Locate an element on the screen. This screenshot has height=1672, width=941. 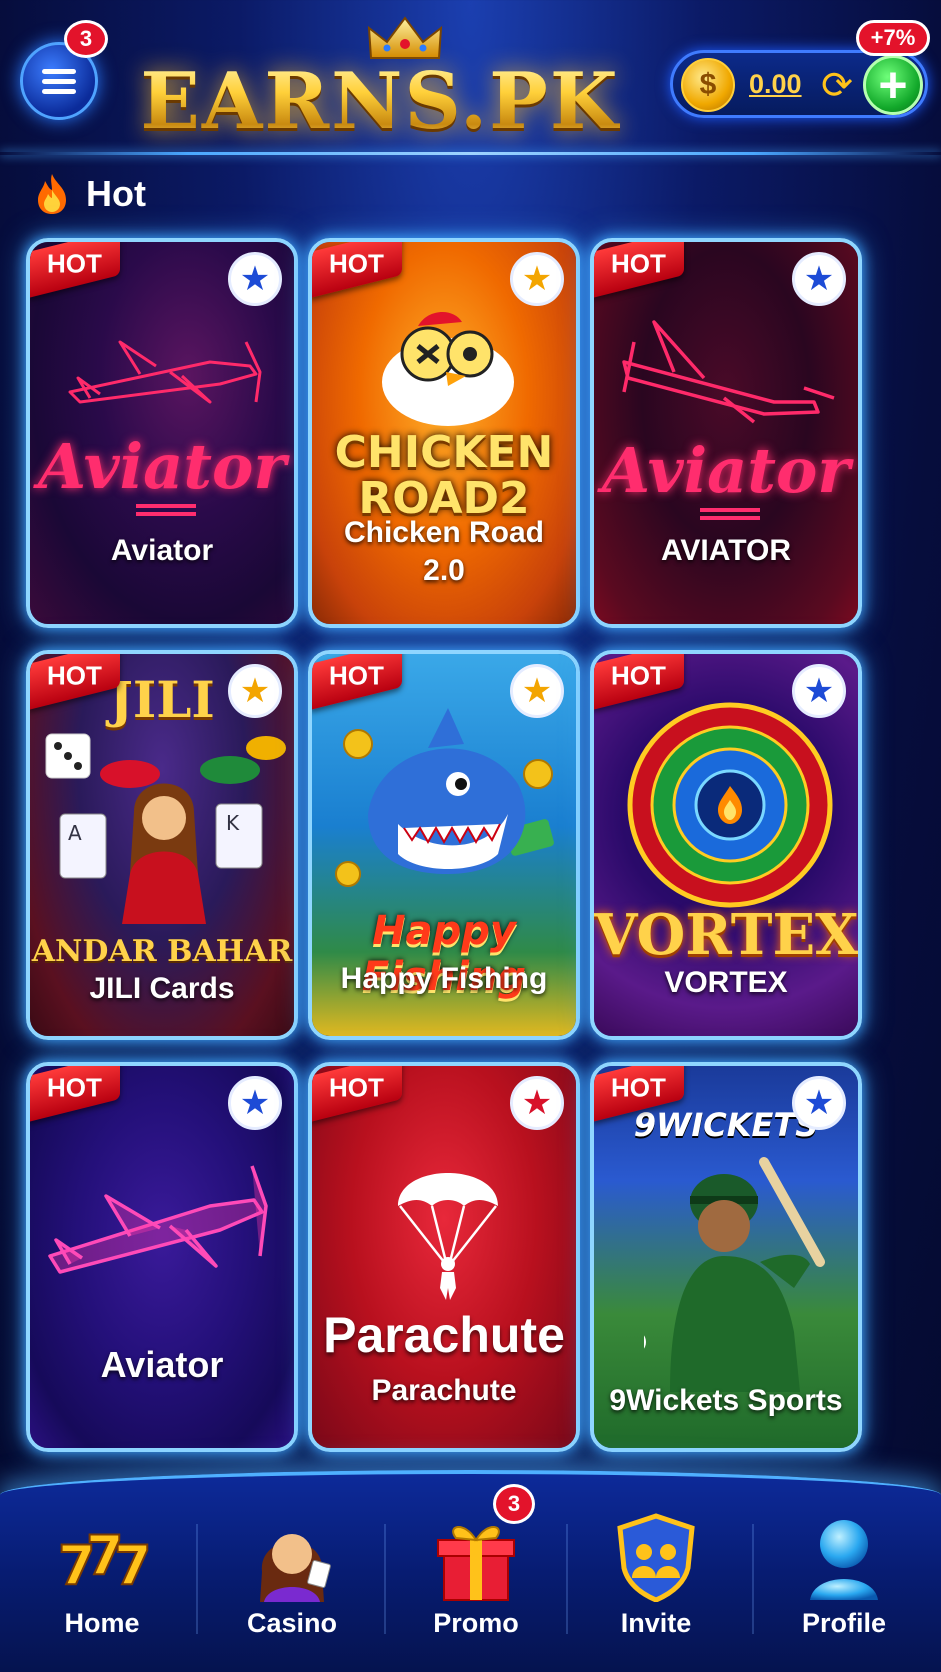
wallet-balance: $ 0.00 ⟳ + is located at coordinates (799, 84).